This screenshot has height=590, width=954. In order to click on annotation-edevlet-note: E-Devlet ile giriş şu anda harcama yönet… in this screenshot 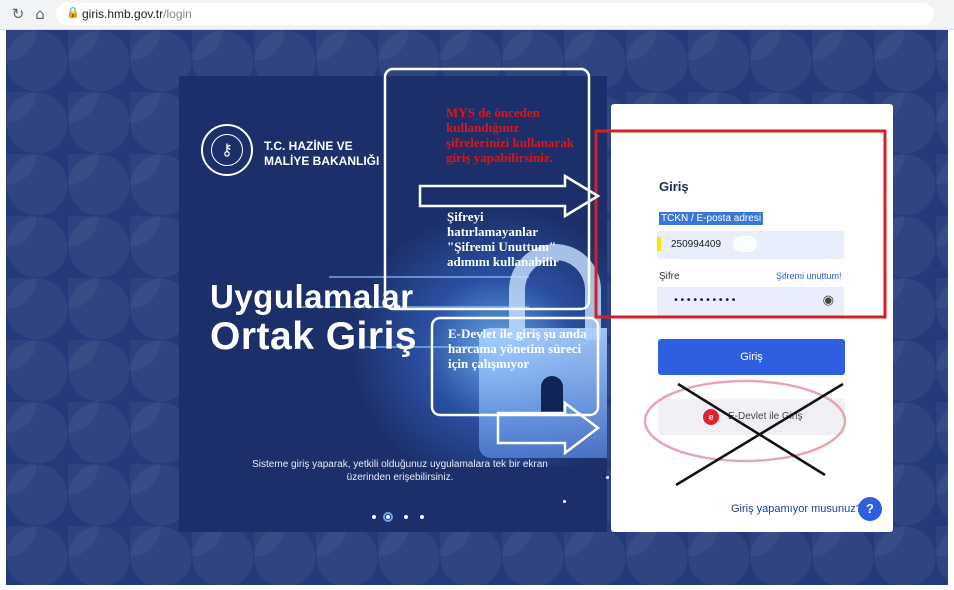, I will do `click(517, 348)`.